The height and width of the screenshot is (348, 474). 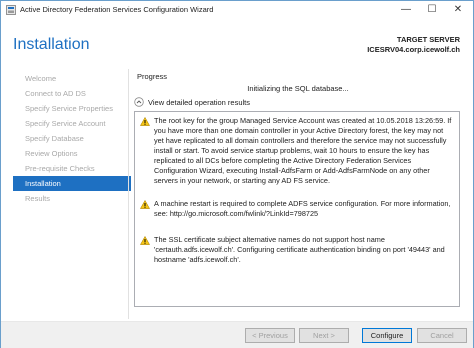 I want to click on cancel-button: Cancel, so click(x=442, y=335).